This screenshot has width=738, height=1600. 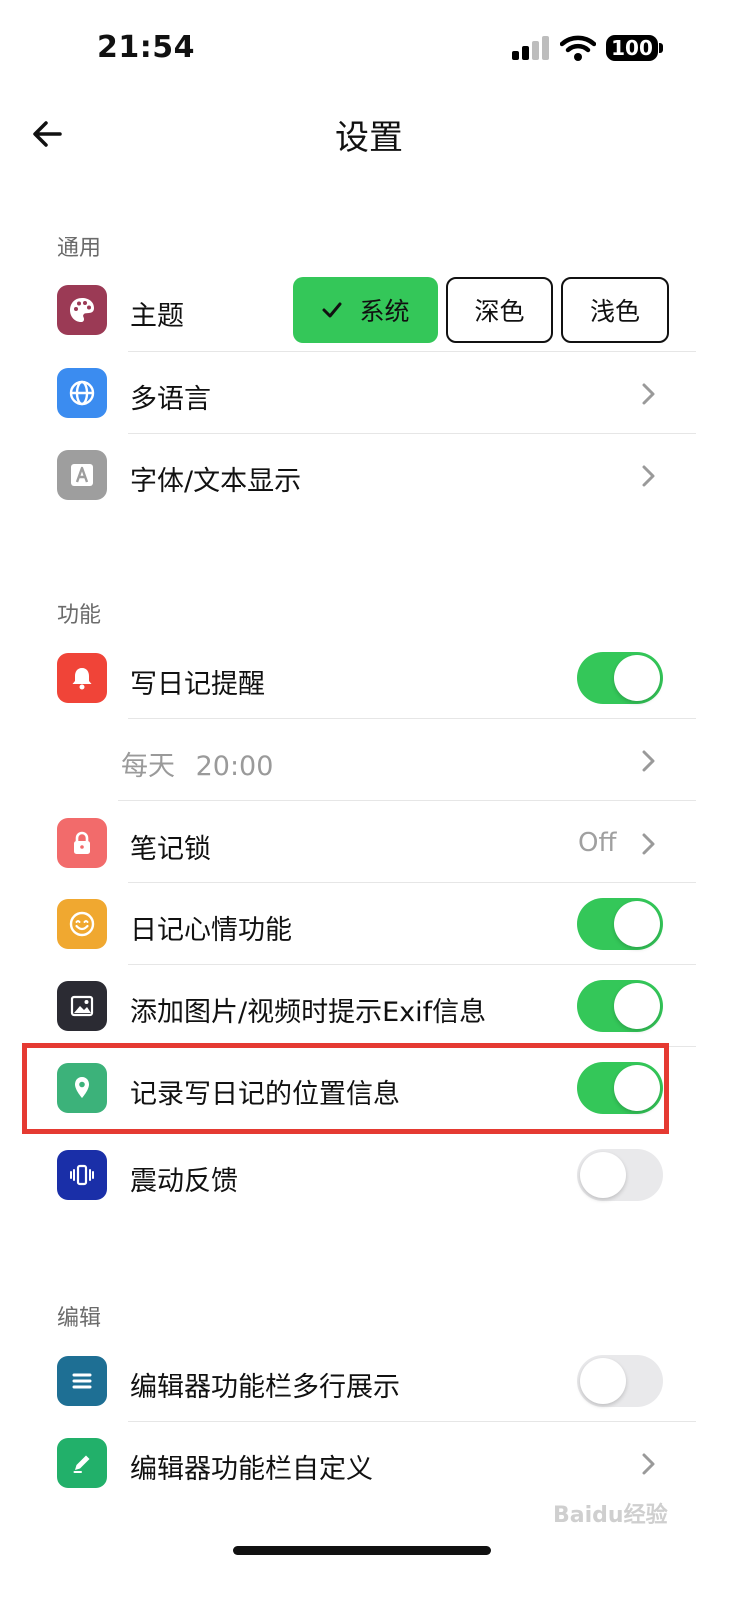 I want to click on toolbar-multiline-label: 编辑器功能栏多行展示, so click(x=265, y=1387).